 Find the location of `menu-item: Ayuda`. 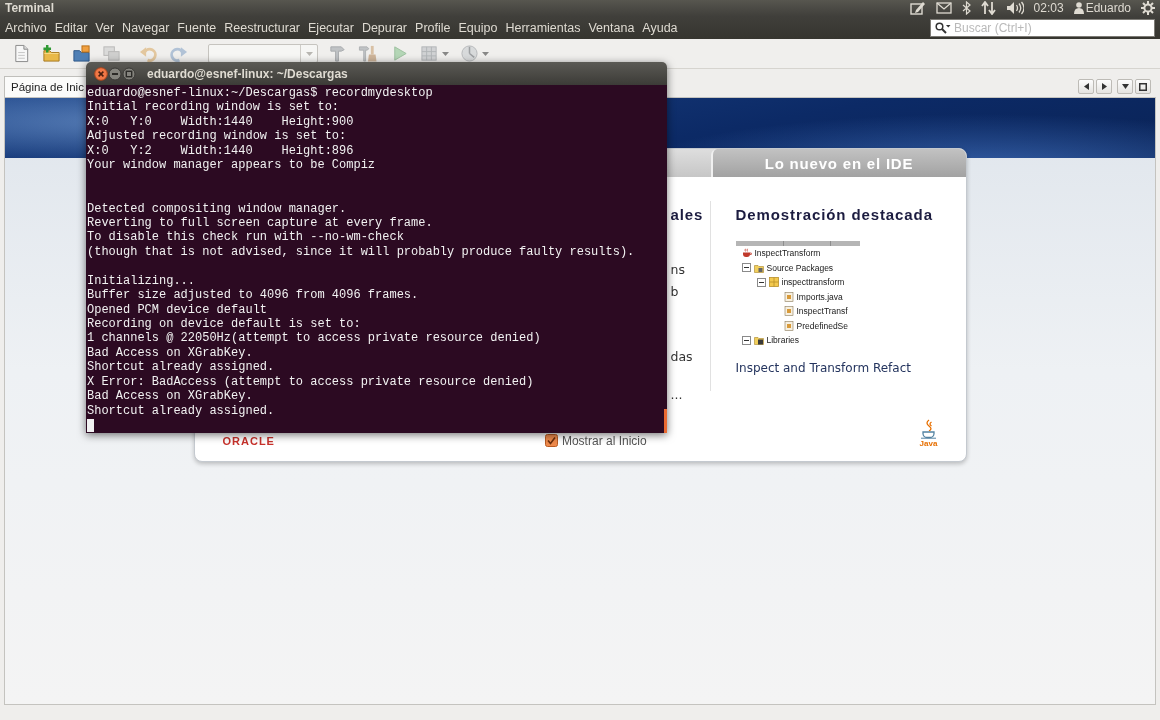

menu-item: Ayuda is located at coordinates (660, 27).